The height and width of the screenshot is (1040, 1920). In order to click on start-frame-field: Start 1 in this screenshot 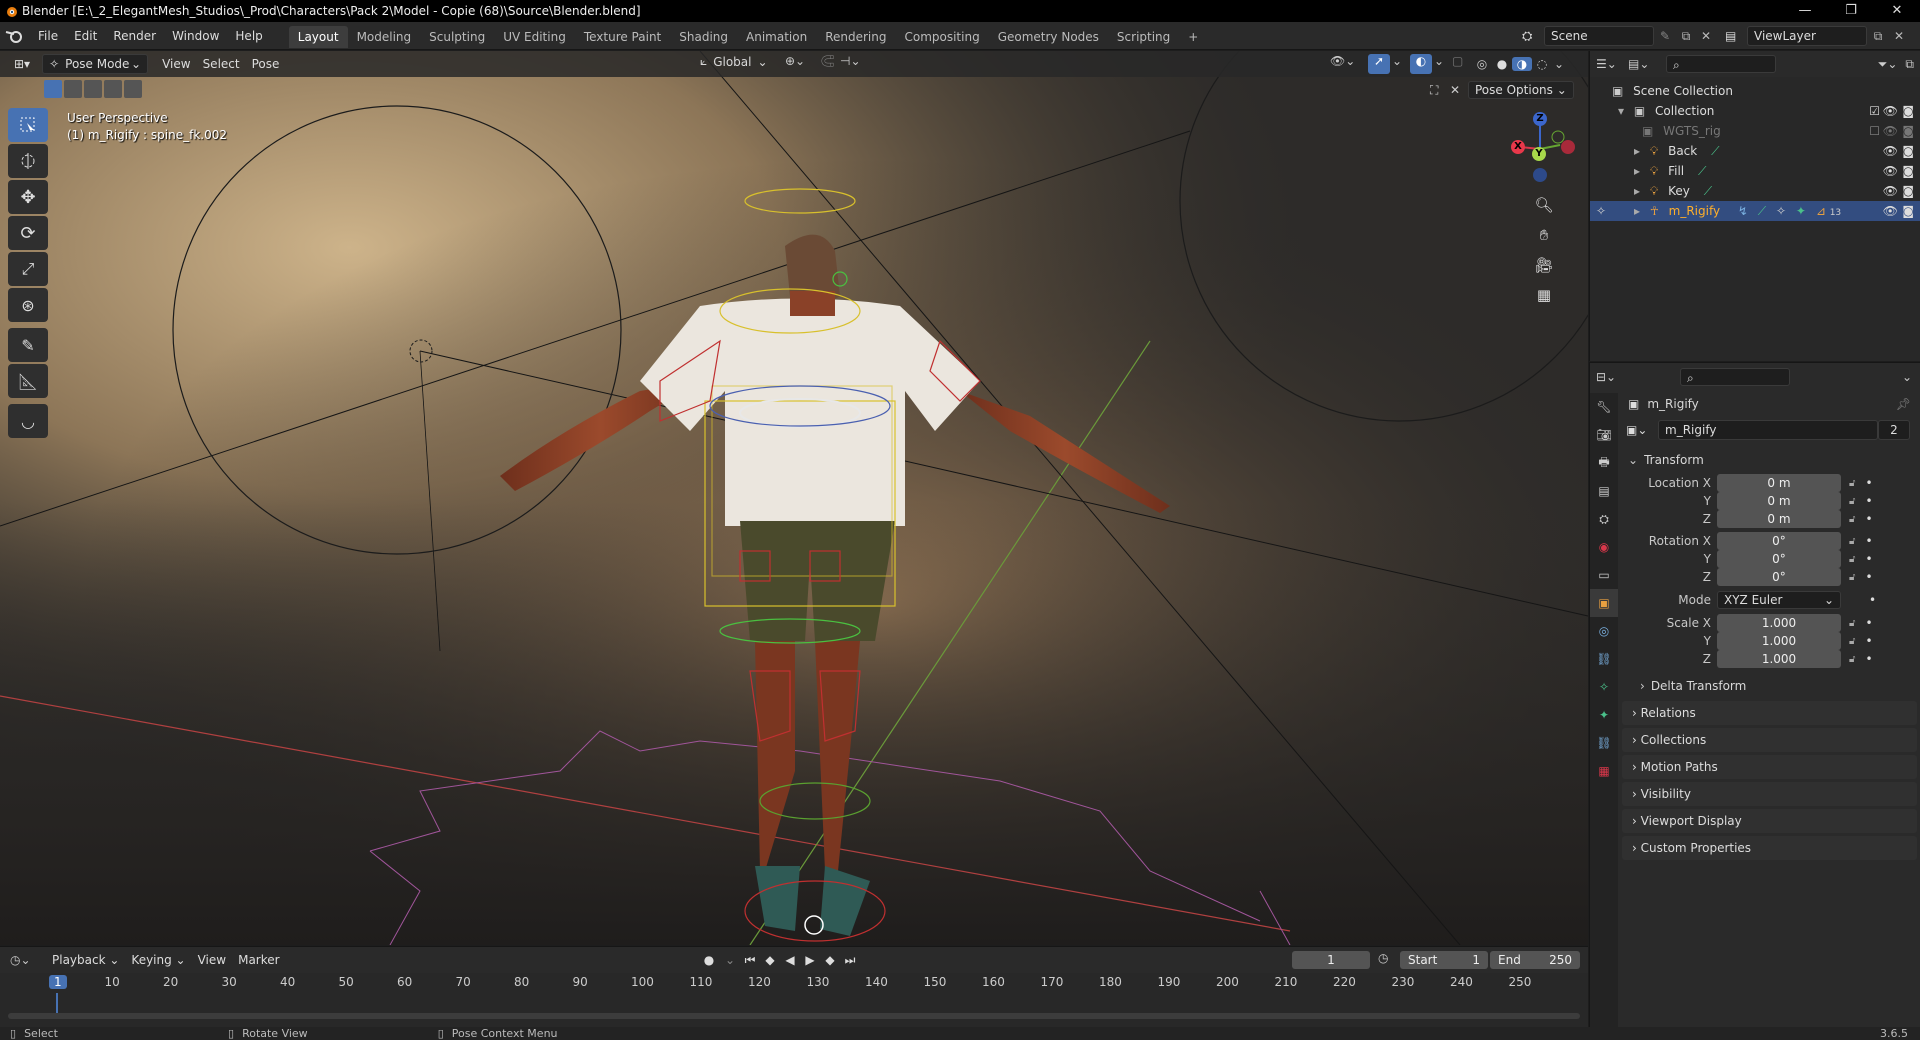, I will do `click(1444, 960)`.